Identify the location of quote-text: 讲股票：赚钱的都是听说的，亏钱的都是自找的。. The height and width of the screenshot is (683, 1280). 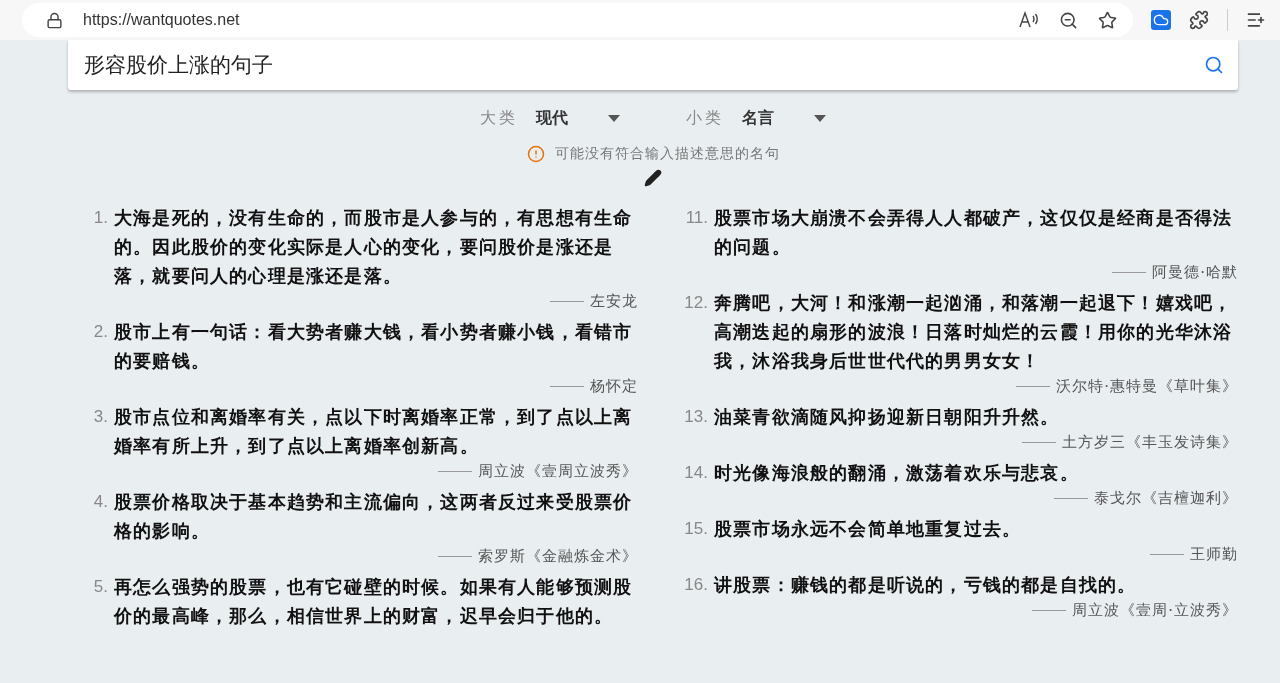
(925, 585).